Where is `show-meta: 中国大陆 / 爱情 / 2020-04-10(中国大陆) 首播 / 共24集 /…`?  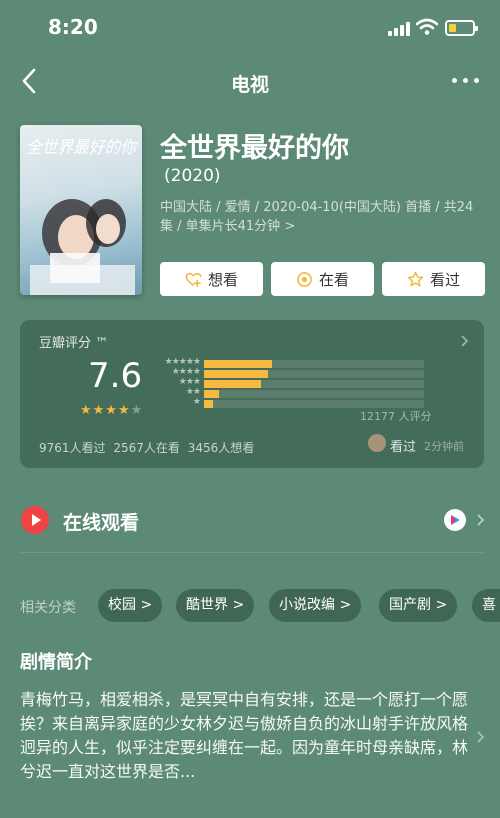 show-meta: 中国大陆 / 爱情 / 2020-04-10(中国大陆) 首播 / 共24集 /… is located at coordinates (323, 217).